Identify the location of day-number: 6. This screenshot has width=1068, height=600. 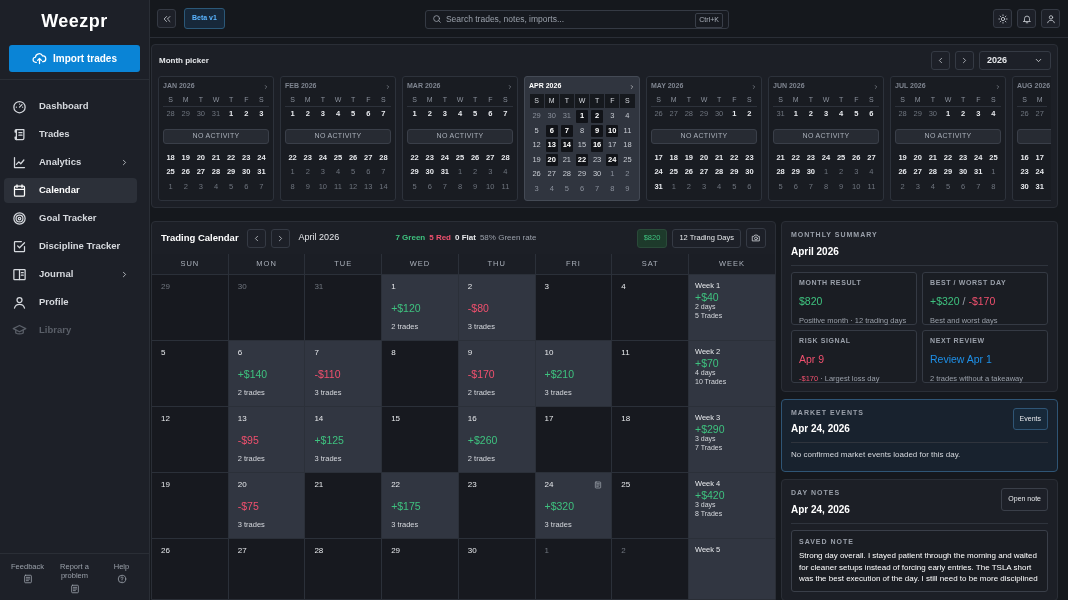
(240, 353).